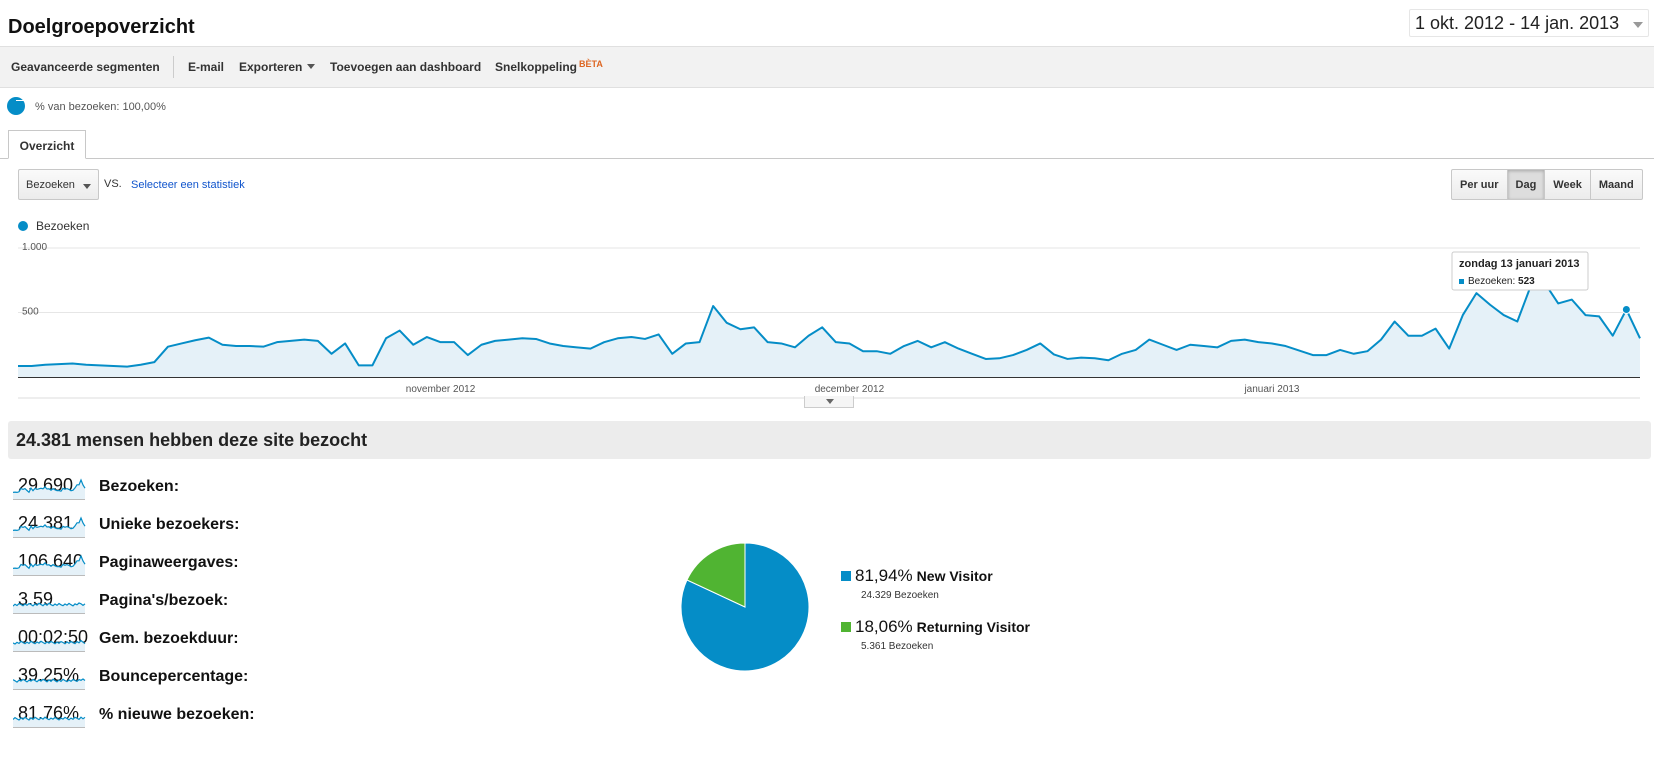 This screenshot has height=763, width=1654. What do you see at coordinates (1479, 184) in the screenshot?
I see `granularity-hour-button: Per uur` at bounding box center [1479, 184].